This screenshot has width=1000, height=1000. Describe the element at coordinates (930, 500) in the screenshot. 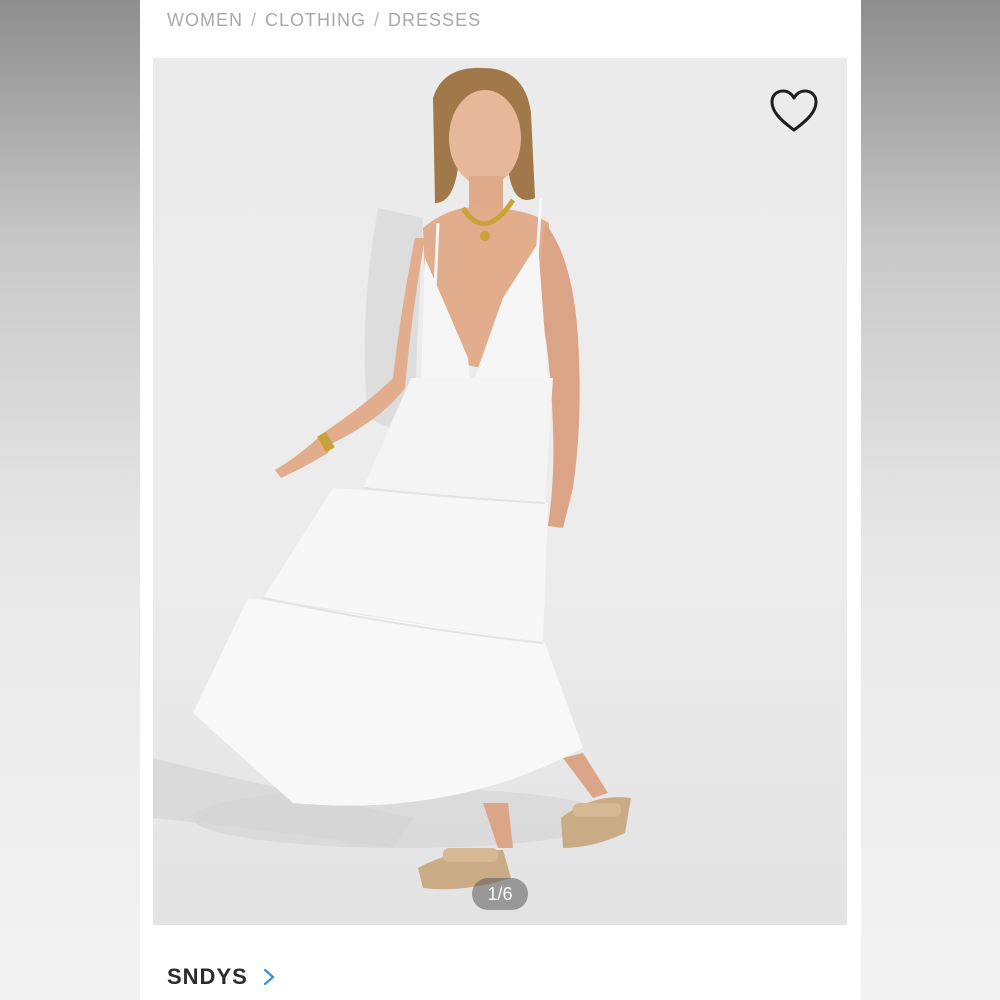

I see `right-blurred-border` at that location.